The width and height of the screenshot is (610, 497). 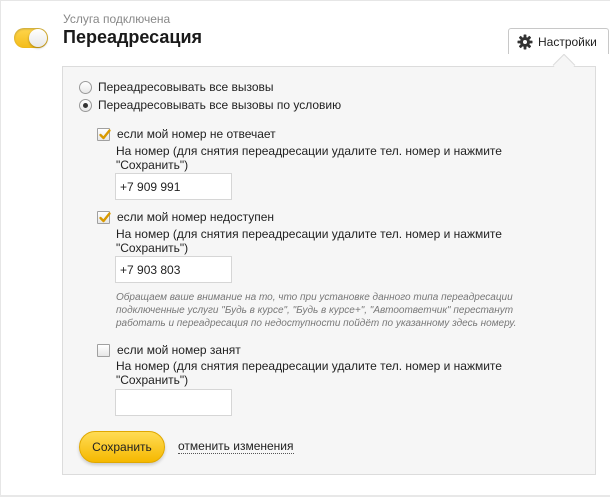 I want to click on condition-no-answer: если мой номер не отвечает, so click(x=186, y=134).